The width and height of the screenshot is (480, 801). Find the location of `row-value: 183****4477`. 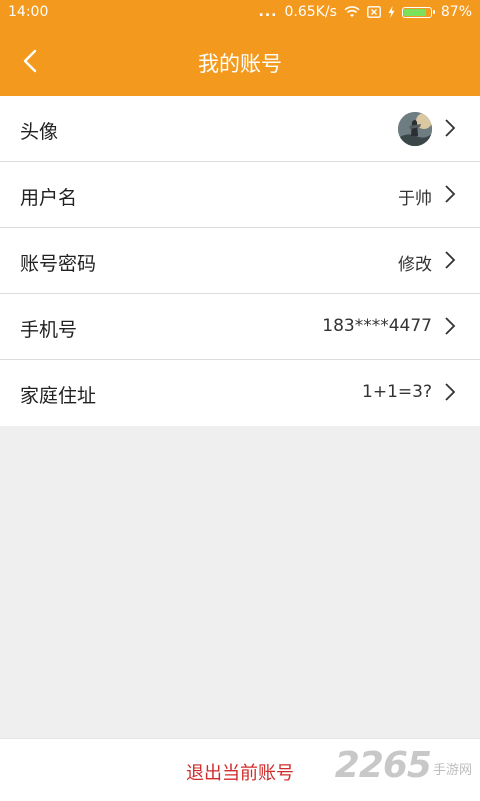

row-value: 183****4477 is located at coordinates (377, 326).